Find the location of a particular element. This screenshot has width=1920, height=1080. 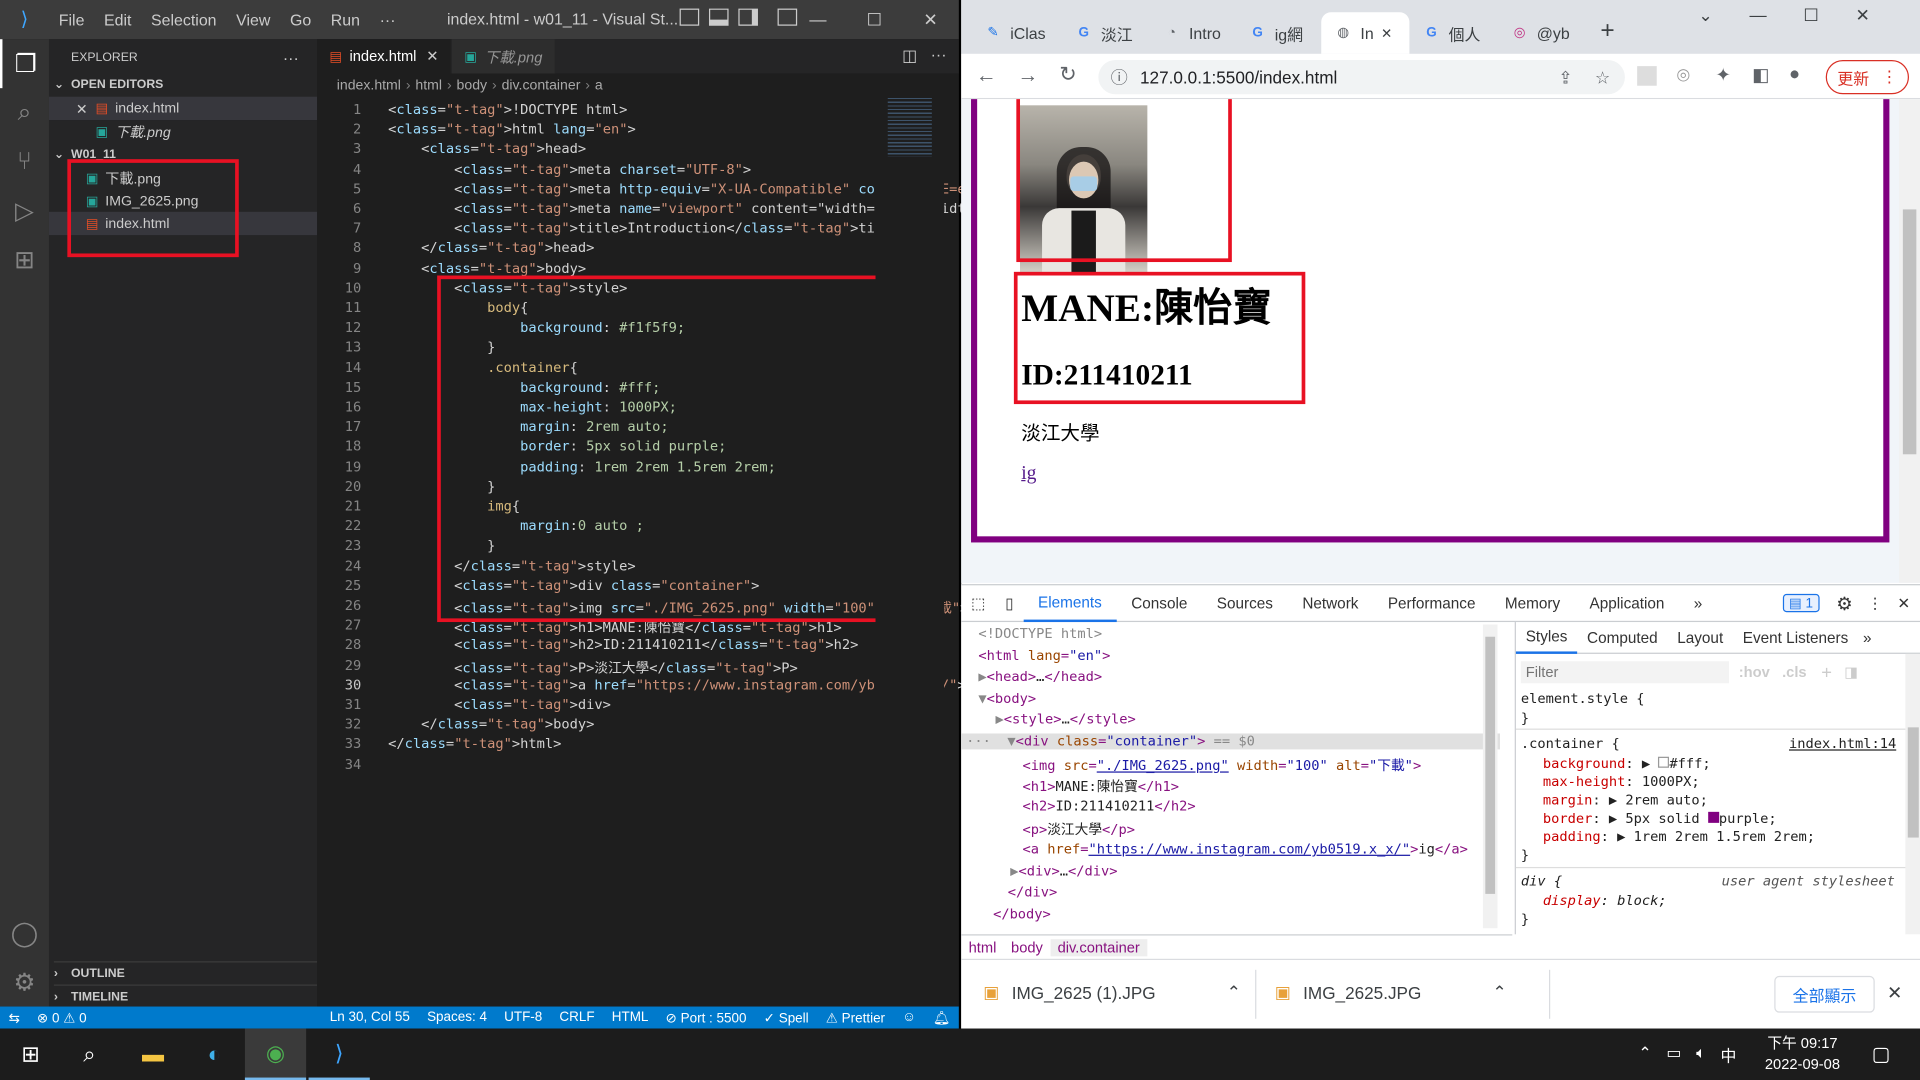

outline-header: › OUTLINE is located at coordinates (185, 972).